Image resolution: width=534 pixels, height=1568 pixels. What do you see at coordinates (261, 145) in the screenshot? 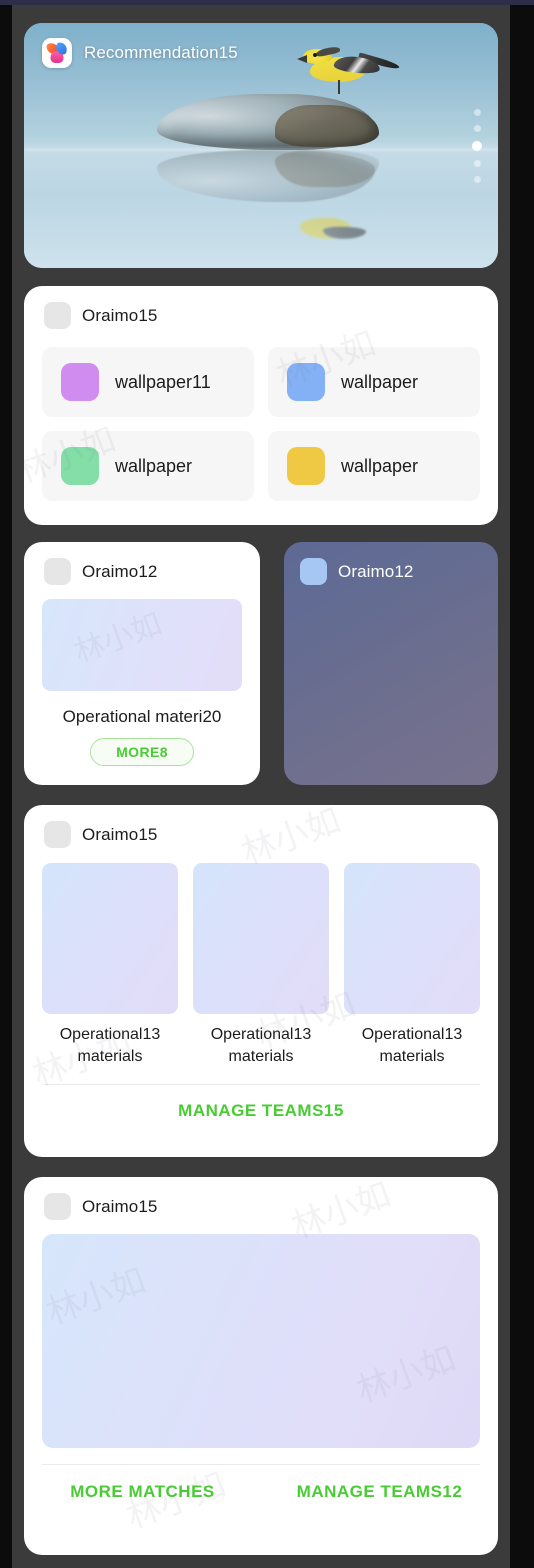
I see `recommendation-hero-card: Recommendation15` at bounding box center [261, 145].